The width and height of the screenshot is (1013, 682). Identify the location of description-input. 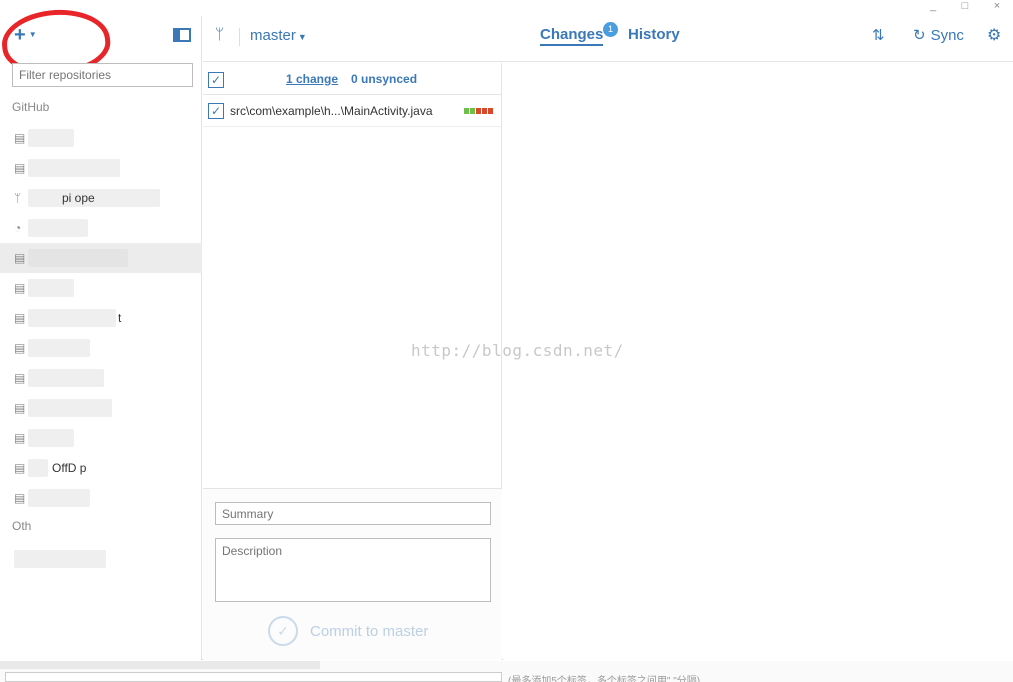
(353, 570).